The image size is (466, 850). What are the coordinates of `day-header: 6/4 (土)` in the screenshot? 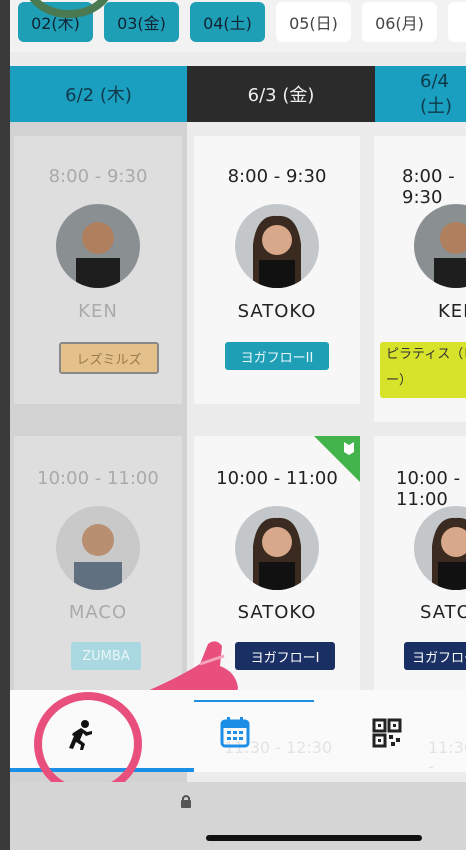 It's located at (420, 94).